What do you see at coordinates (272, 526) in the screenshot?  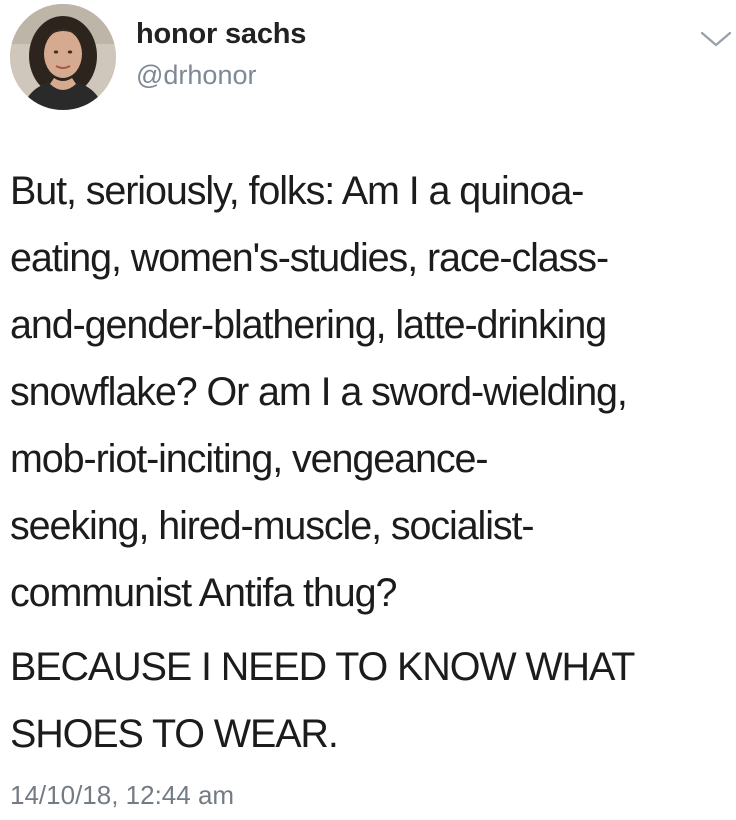 I see `tweet-body-line: seeking, hired-muscle, socialist-` at bounding box center [272, 526].